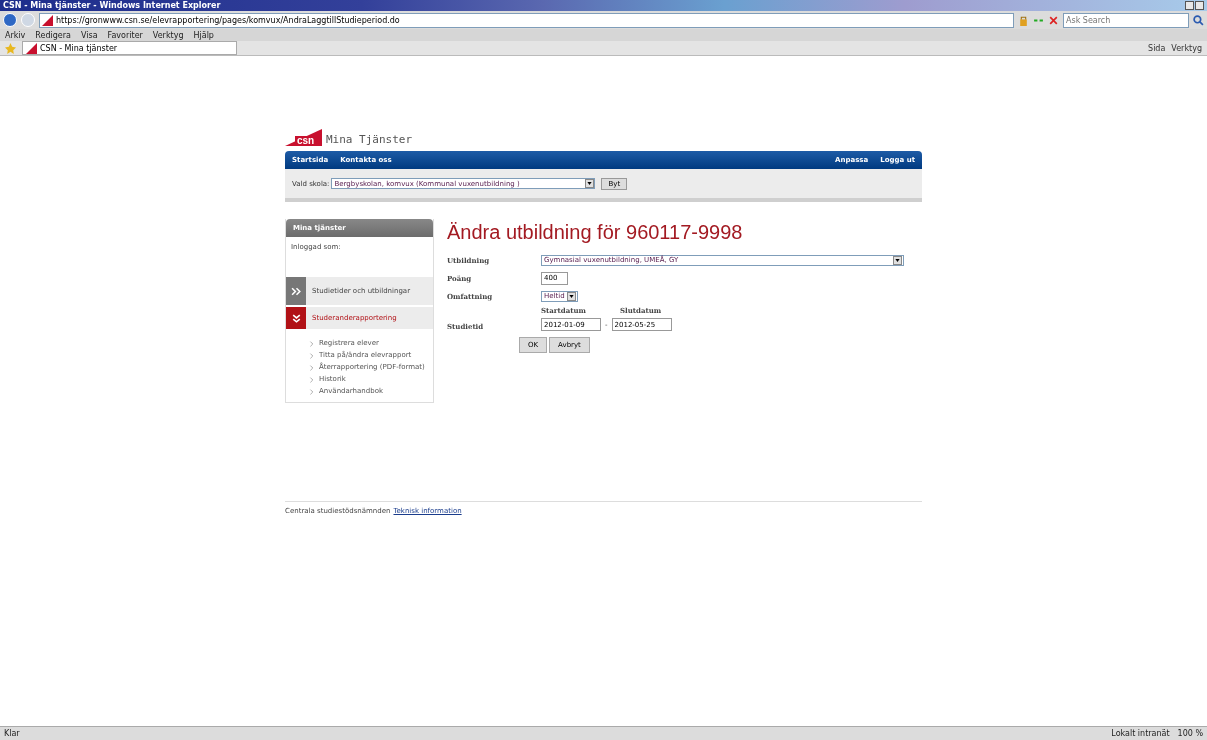  What do you see at coordinates (15, 35) in the screenshot?
I see `menu-item: Arkiv` at bounding box center [15, 35].